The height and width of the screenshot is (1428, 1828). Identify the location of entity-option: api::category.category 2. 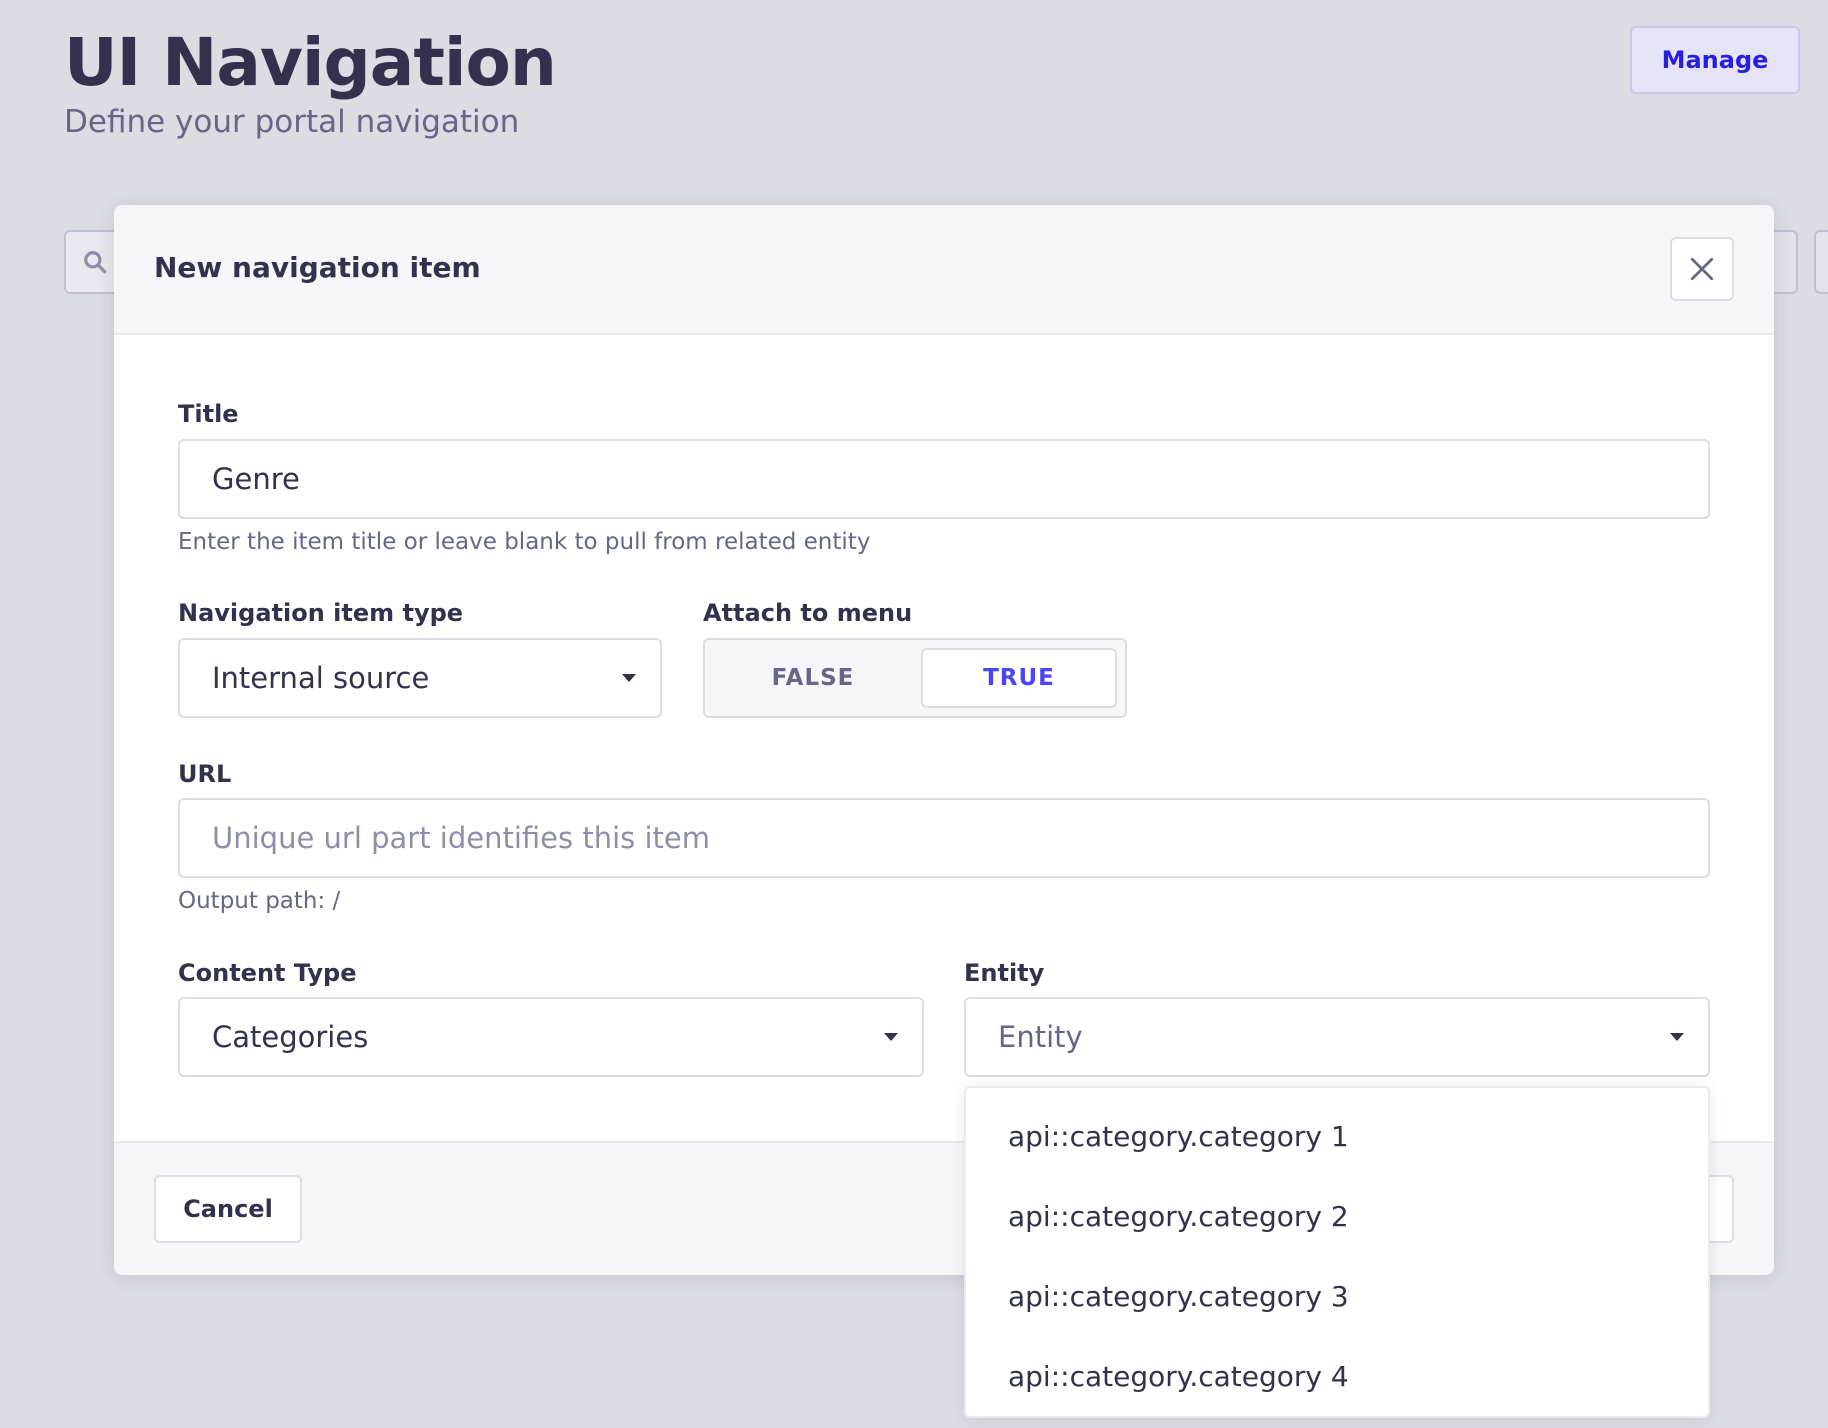
(1337, 1216).